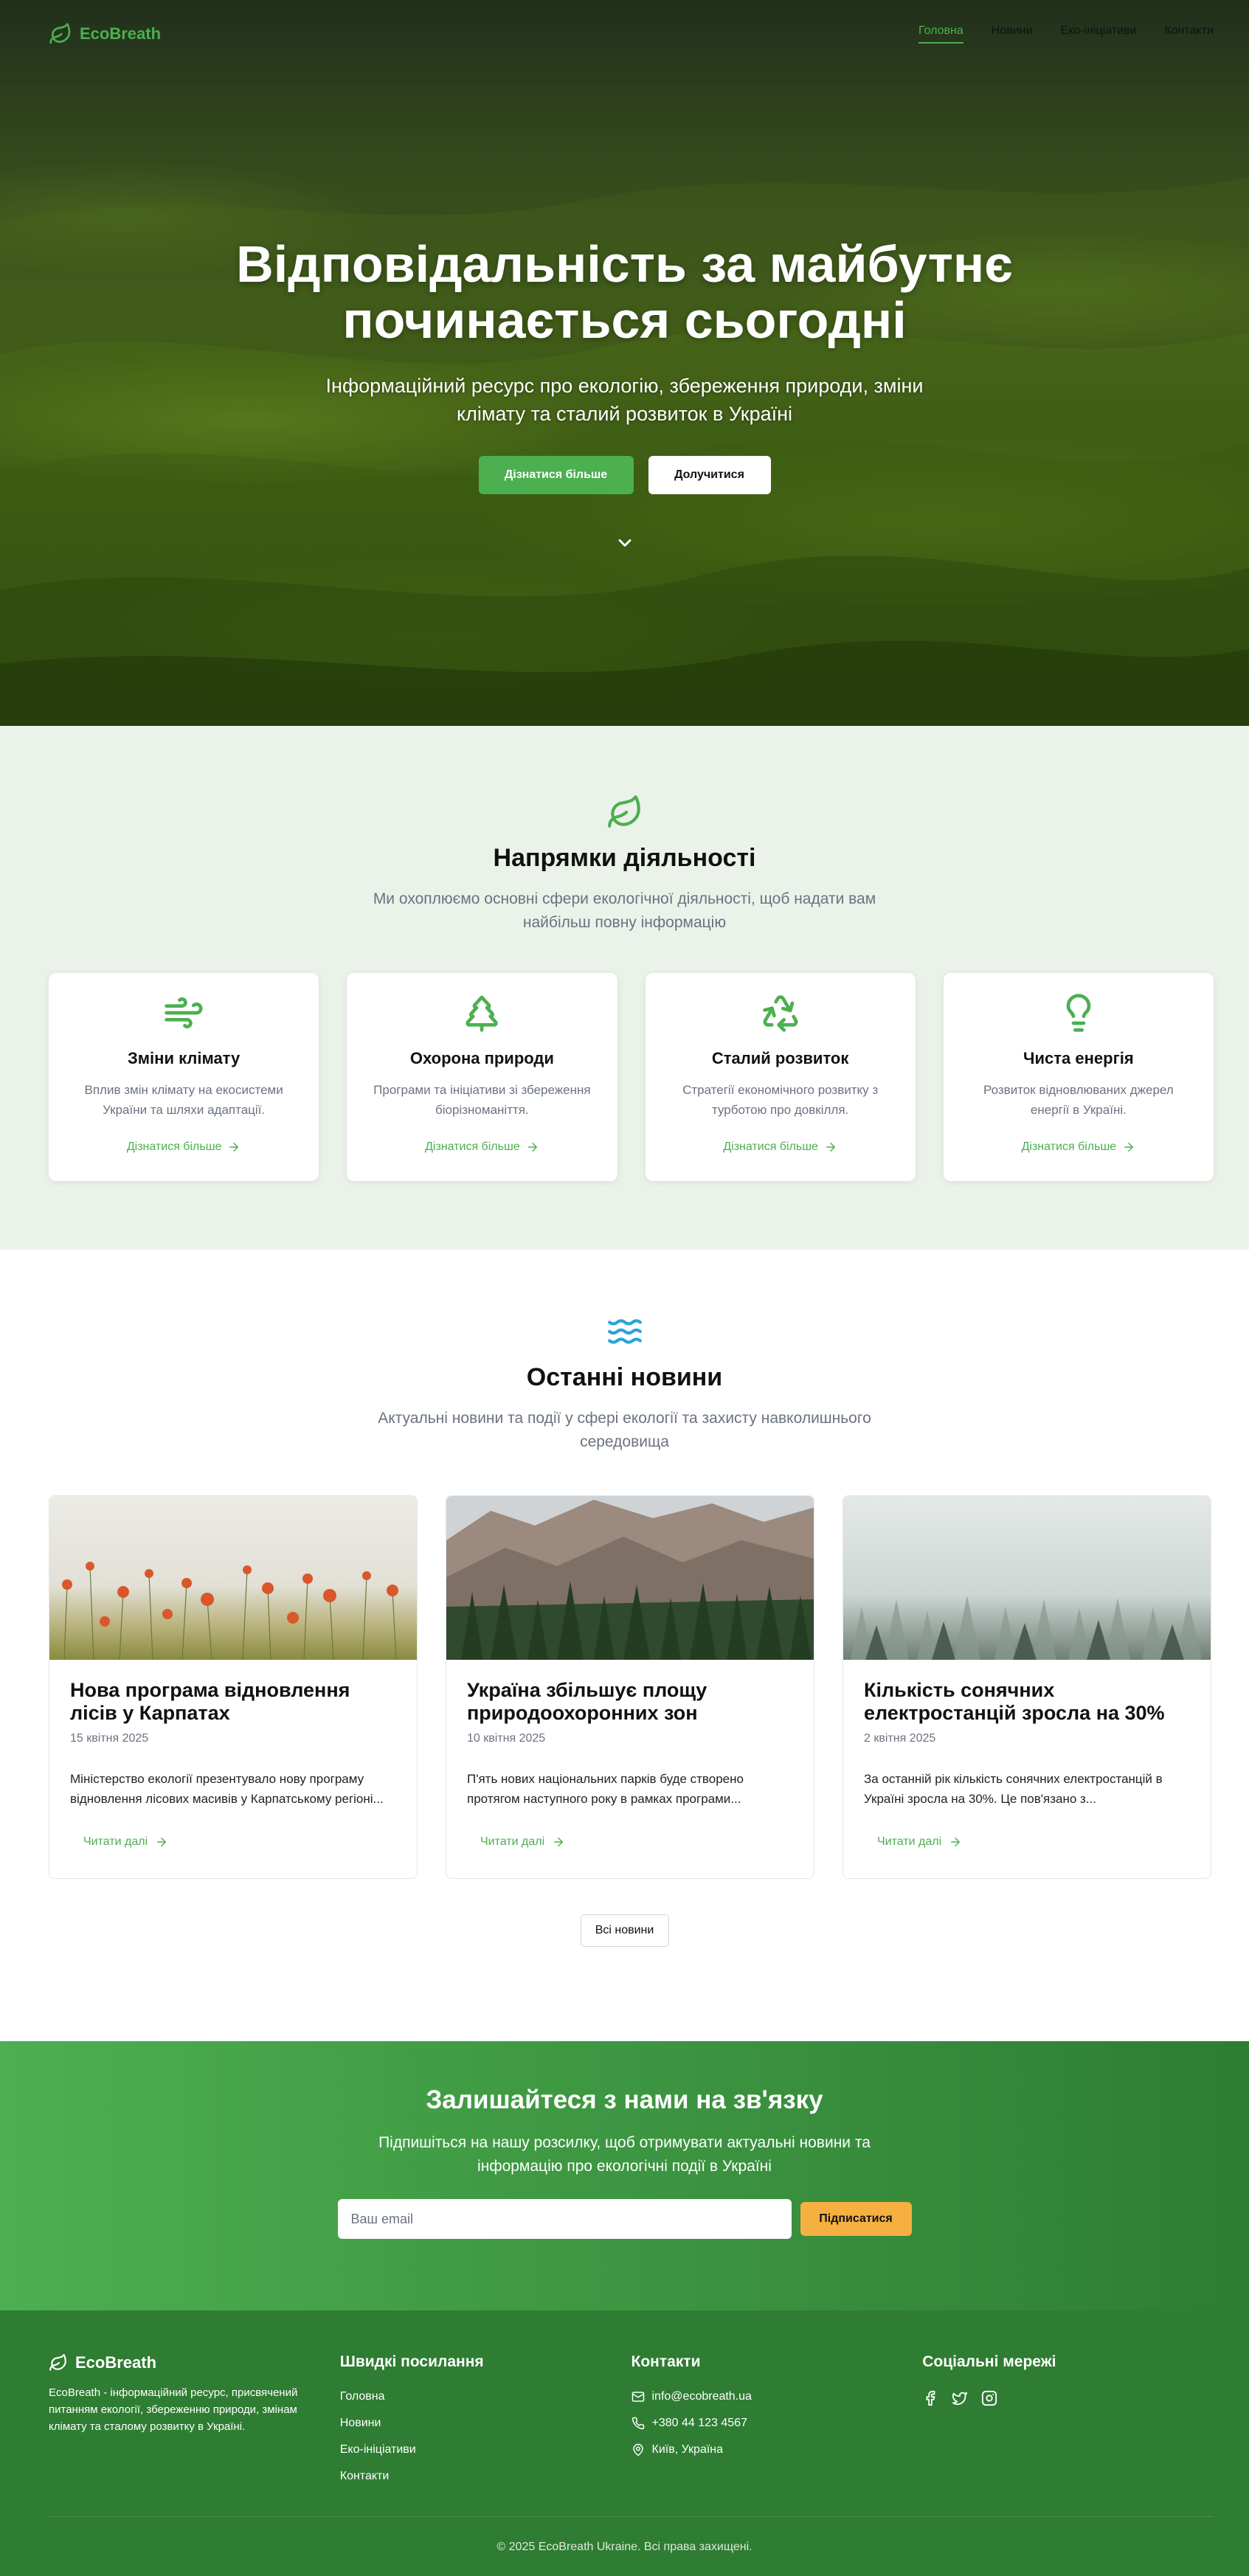 The width and height of the screenshot is (1249, 2576). I want to click on email-input, so click(564, 2219).